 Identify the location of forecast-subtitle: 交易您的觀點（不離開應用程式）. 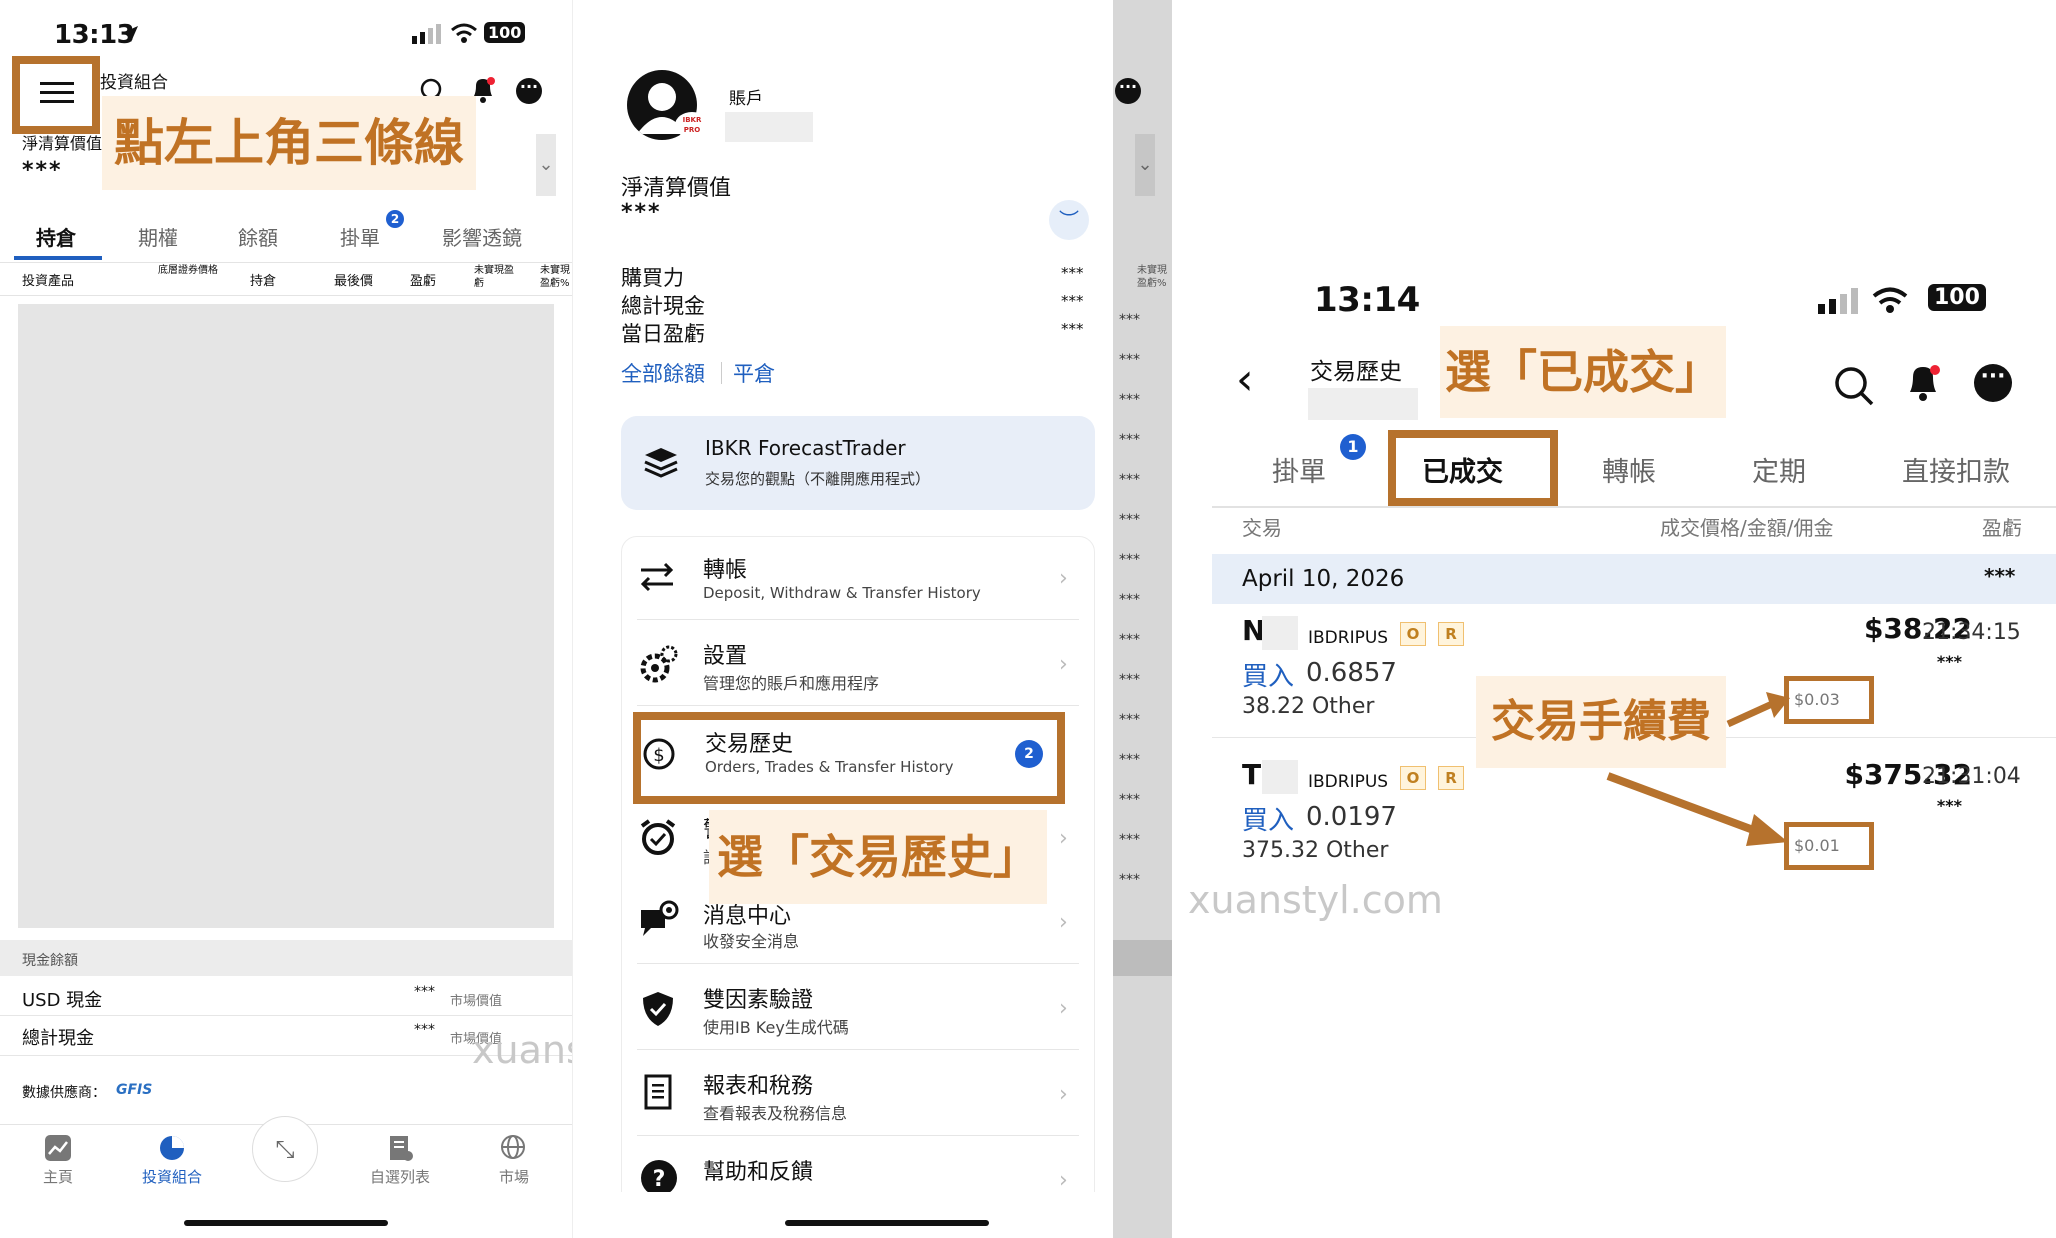
(818, 479).